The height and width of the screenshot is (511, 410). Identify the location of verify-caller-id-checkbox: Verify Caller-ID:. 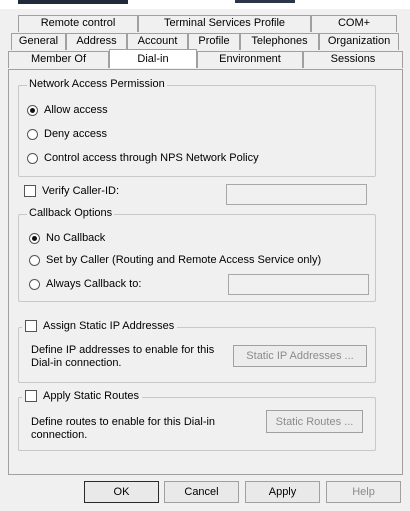
(71, 191).